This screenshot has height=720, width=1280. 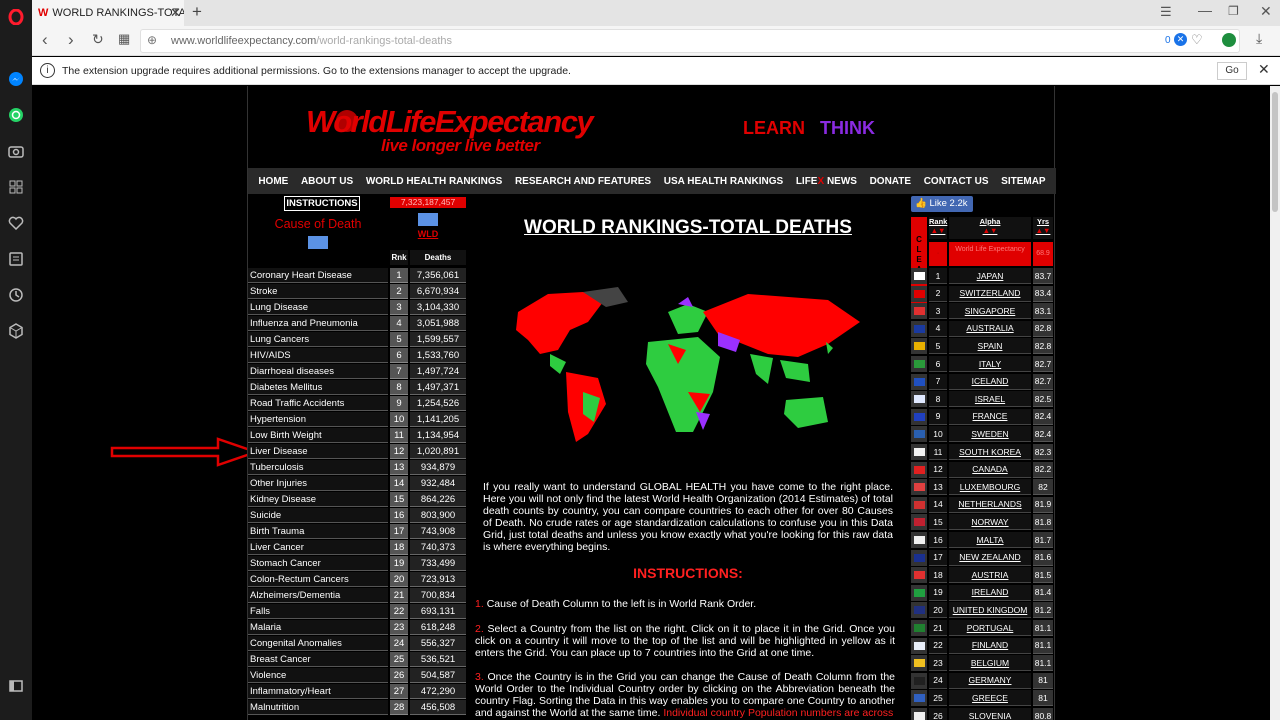 I want to click on nav-donate: DONATE, so click(x=890, y=181).